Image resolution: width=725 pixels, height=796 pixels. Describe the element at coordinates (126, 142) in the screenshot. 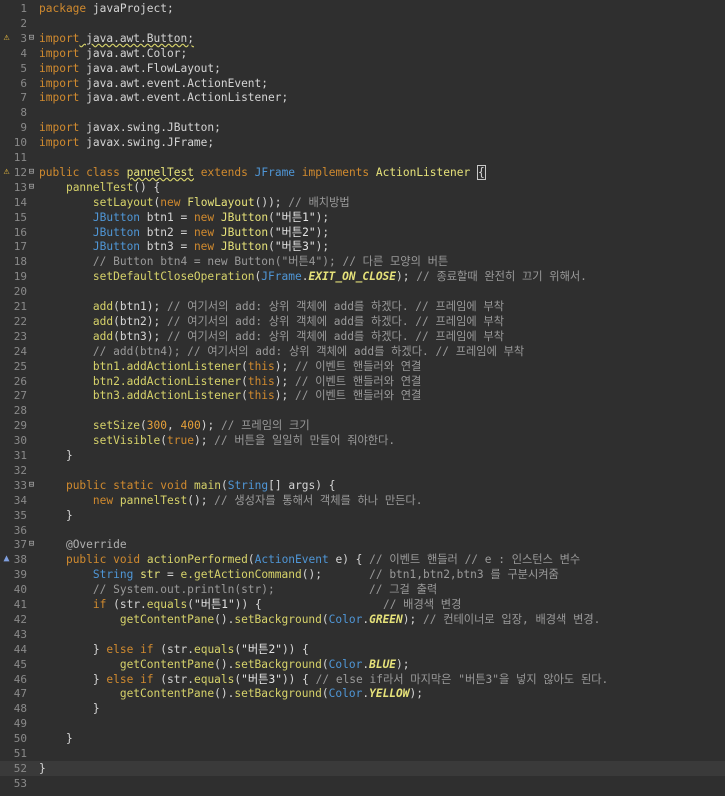

I see `code-text: import javax.swing.JFrame;` at that location.